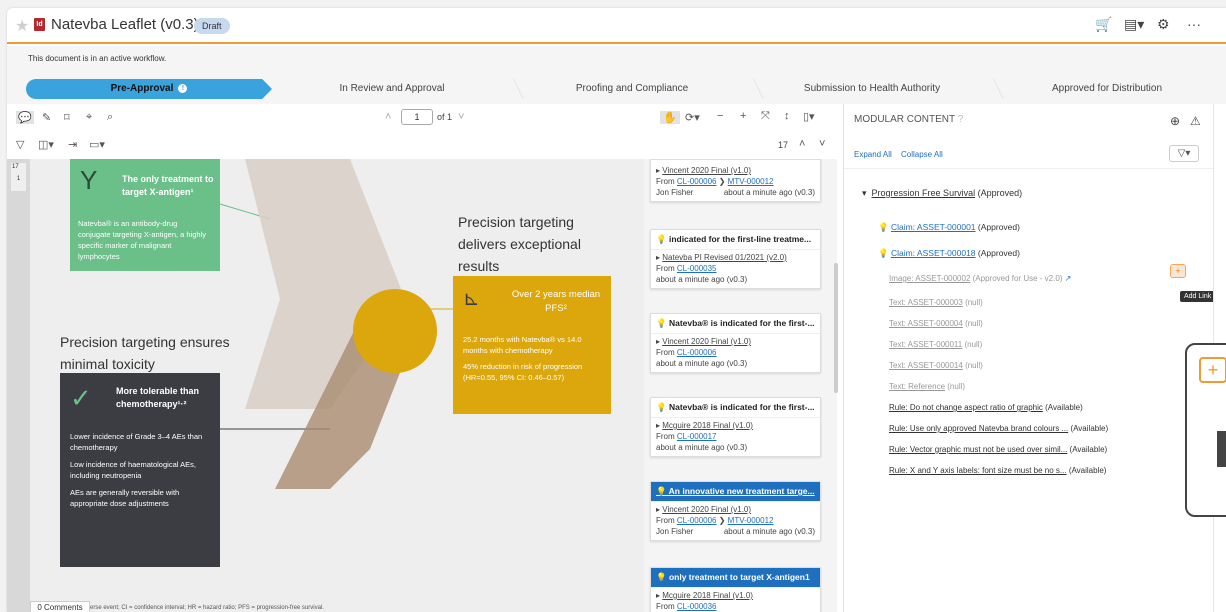 The height and width of the screenshot is (612, 1226). Describe the element at coordinates (926, 344) in the screenshot. I see `asset-label: Text: ASSET-000011` at that location.